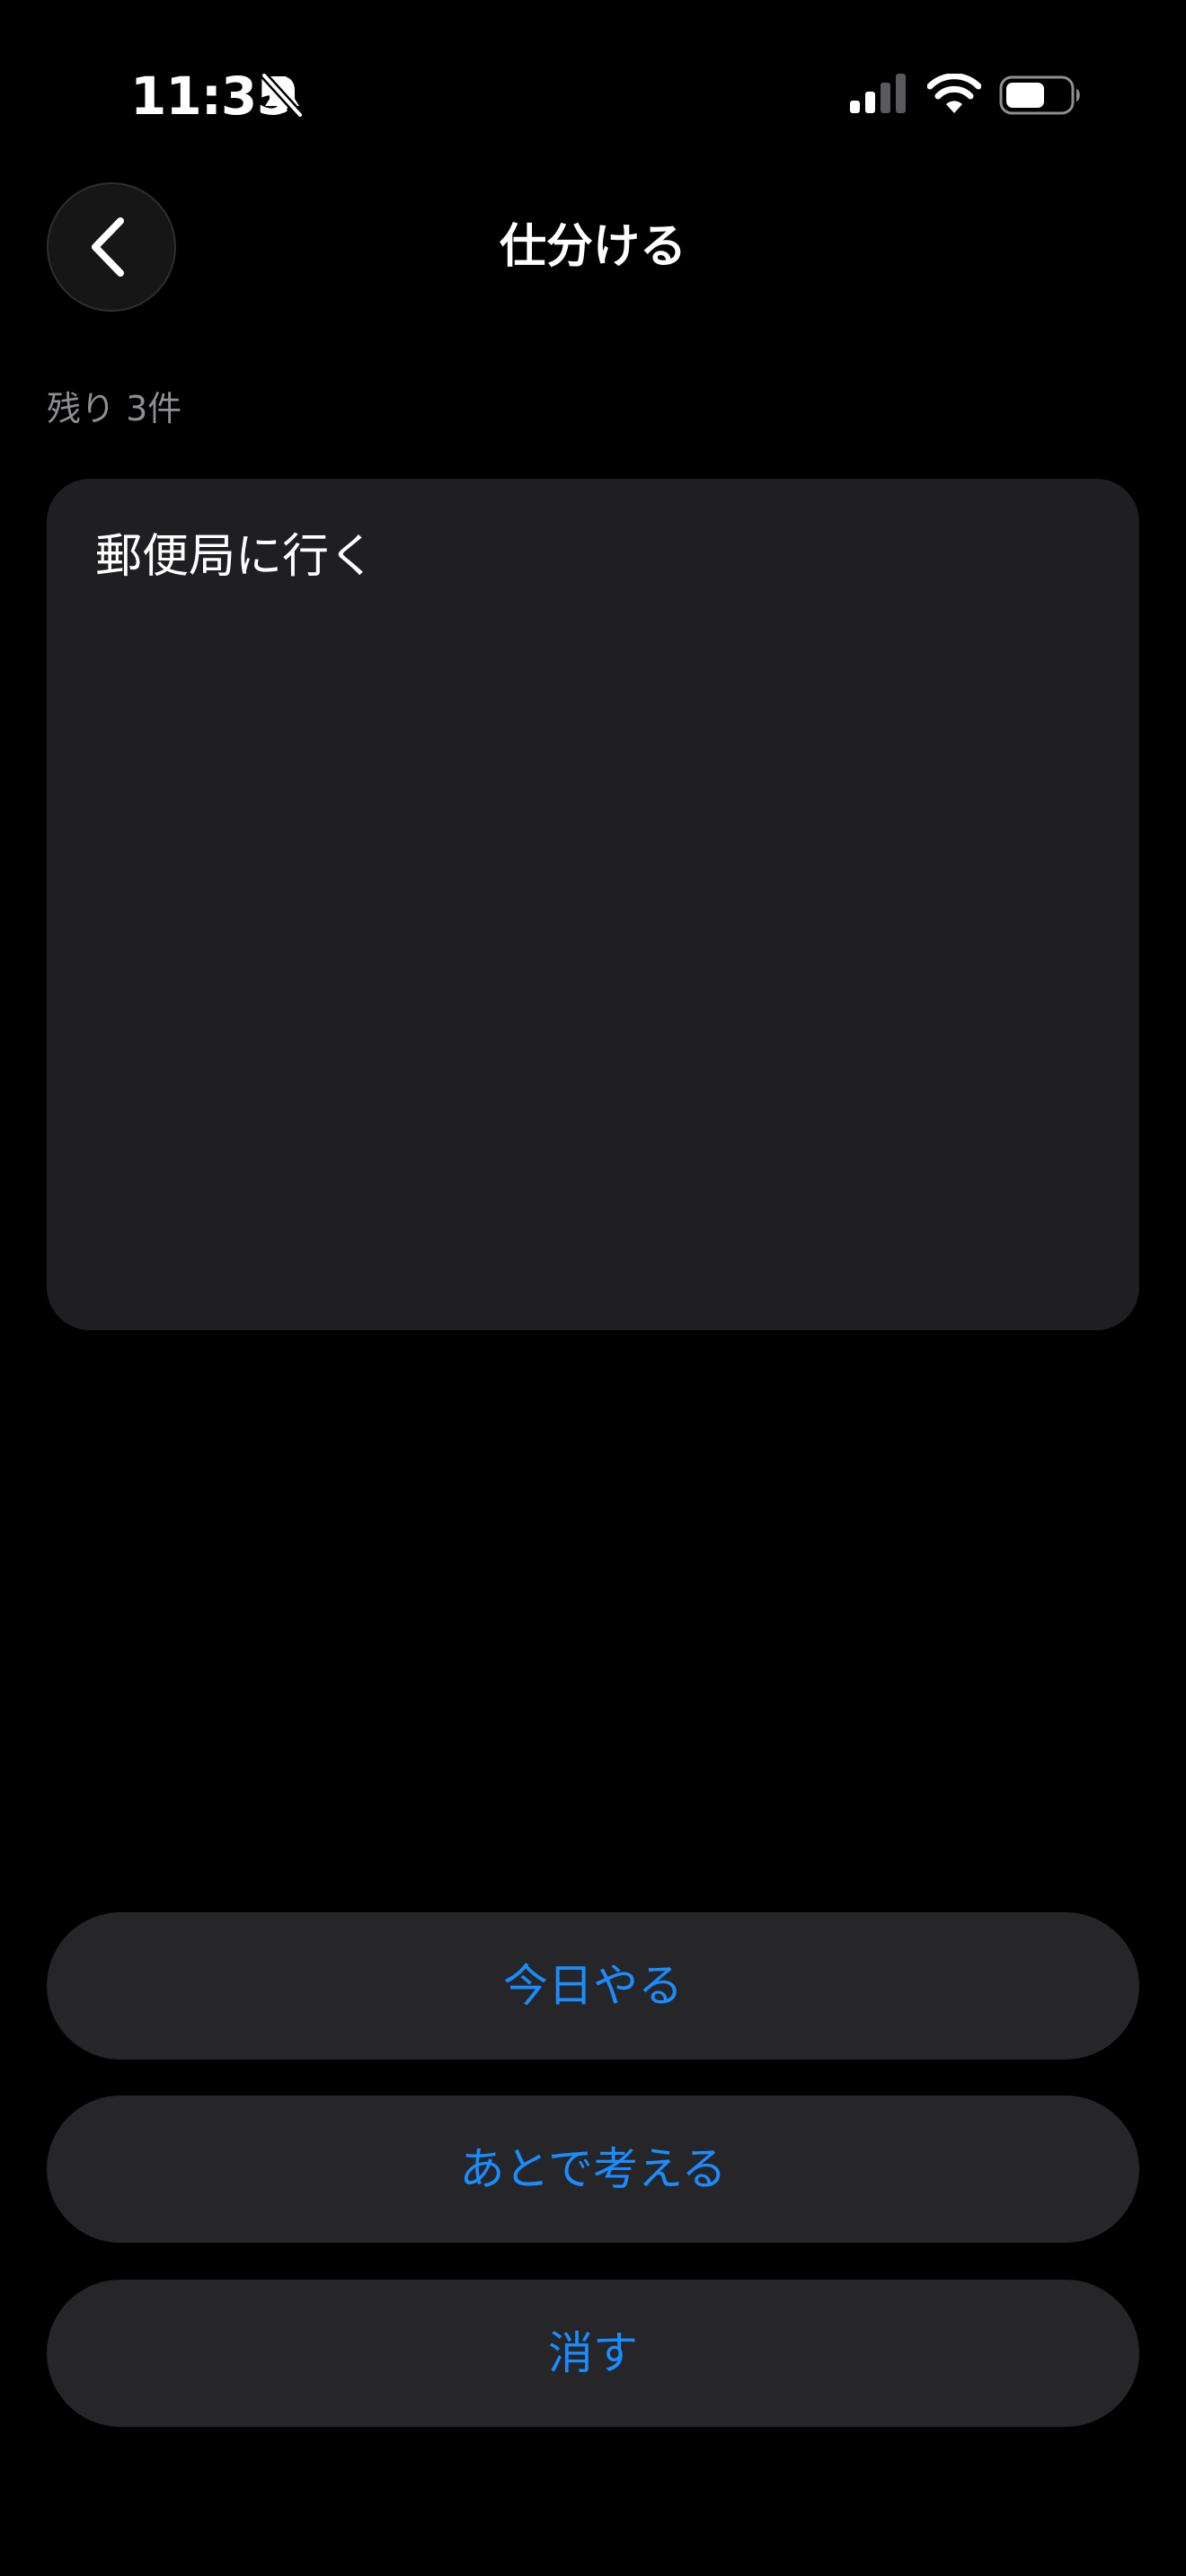 This screenshot has width=1186, height=2576. Describe the element at coordinates (235, 557) in the screenshot. I see `task-text: 郵便局に行く` at that location.